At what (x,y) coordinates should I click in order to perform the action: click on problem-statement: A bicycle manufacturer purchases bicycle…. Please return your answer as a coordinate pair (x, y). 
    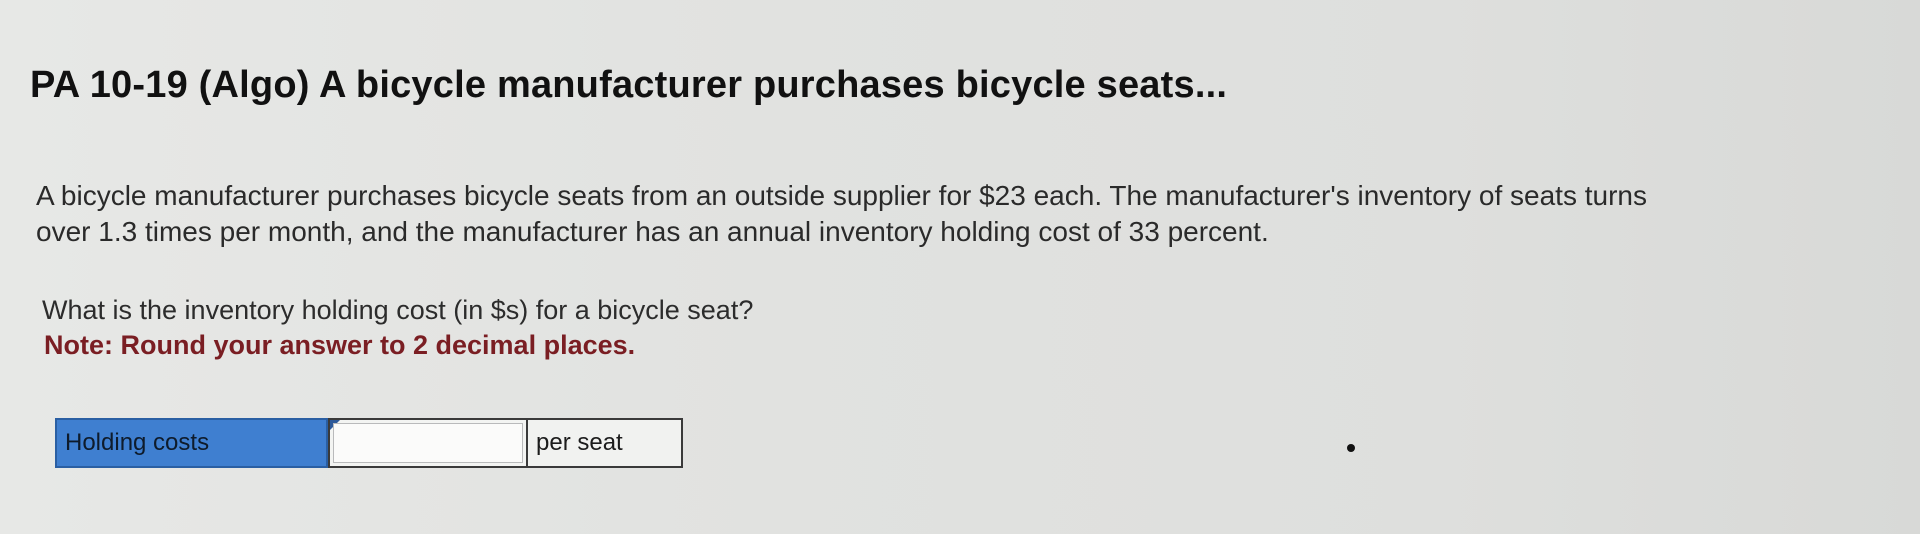
    Looking at the image, I should click on (971, 214).